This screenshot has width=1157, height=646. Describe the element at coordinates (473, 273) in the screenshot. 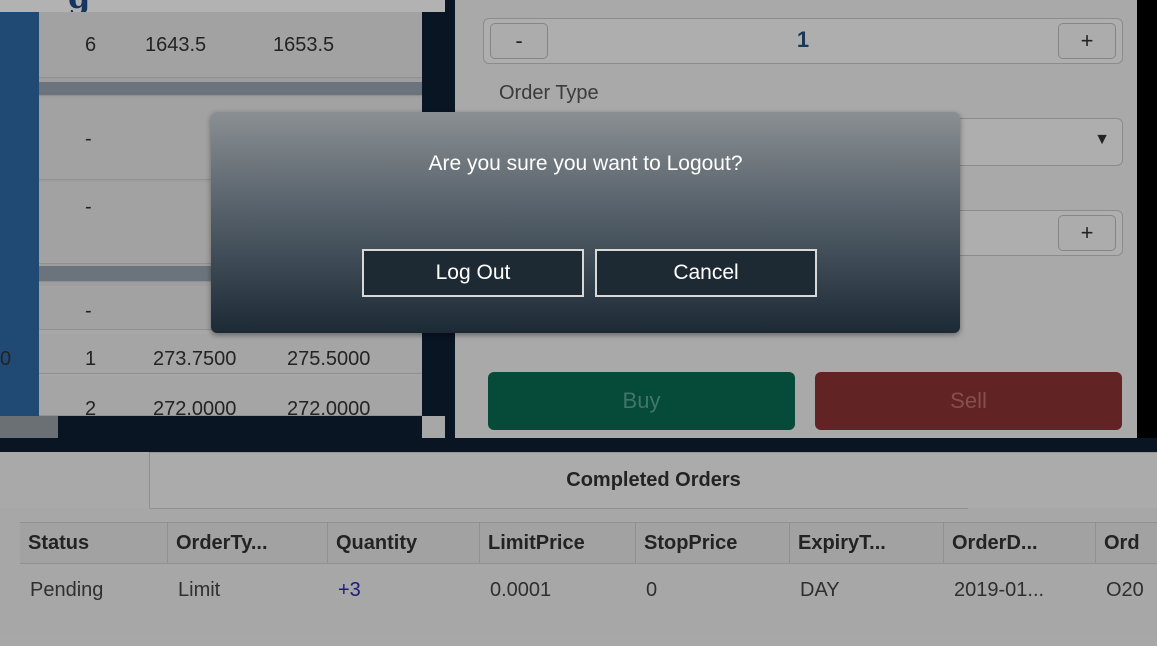

I see `logout-button: Log Out` at that location.